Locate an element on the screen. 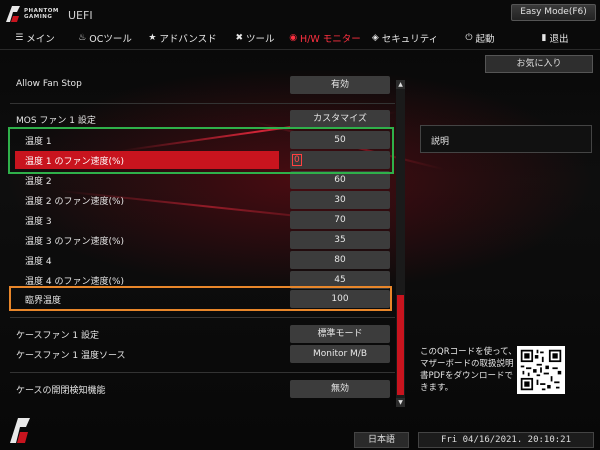 The height and width of the screenshot is (450, 600). setting-value: 80 is located at coordinates (340, 260).